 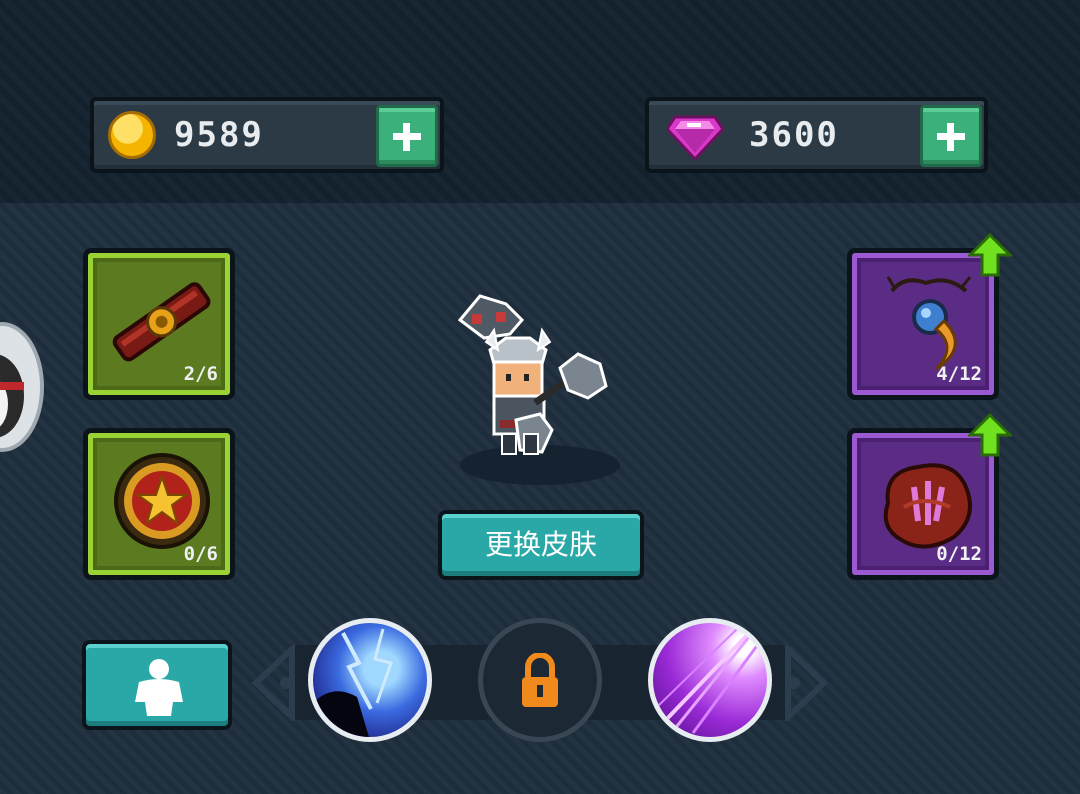 I want to click on add-gems-button, so click(x=951, y=136).